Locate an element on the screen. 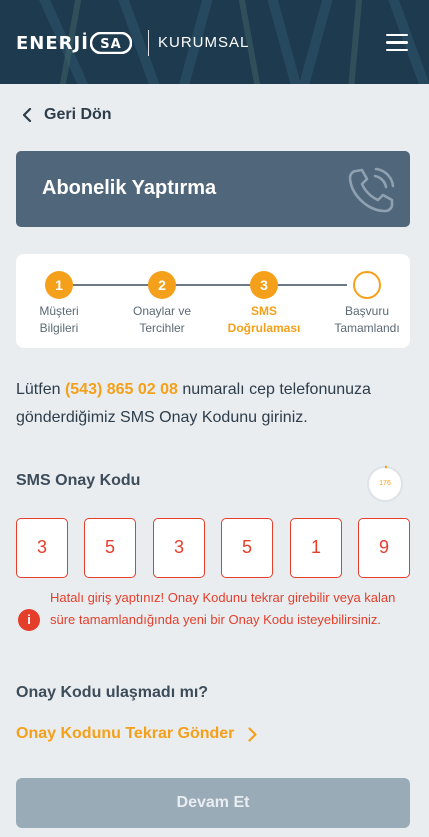  enerjisa-logo: ENERJİ SA is located at coordinates (74, 43).